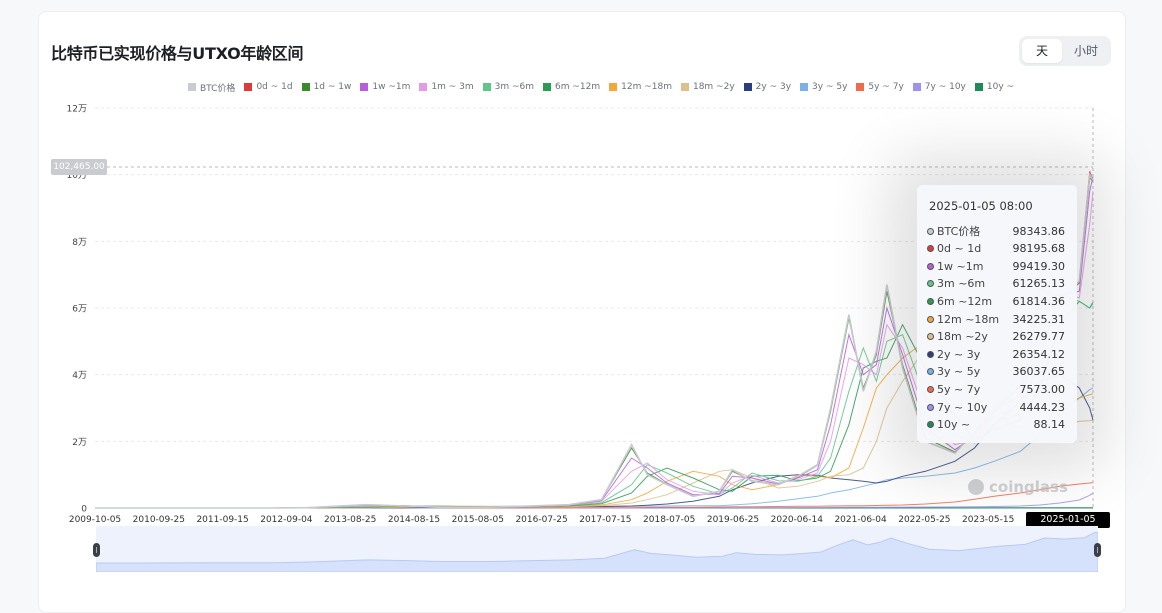 This screenshot has height=613, width=1162. Describe the element at coordinates (597, 553) in the screenshot. I see `data-zoom-area` at that location.